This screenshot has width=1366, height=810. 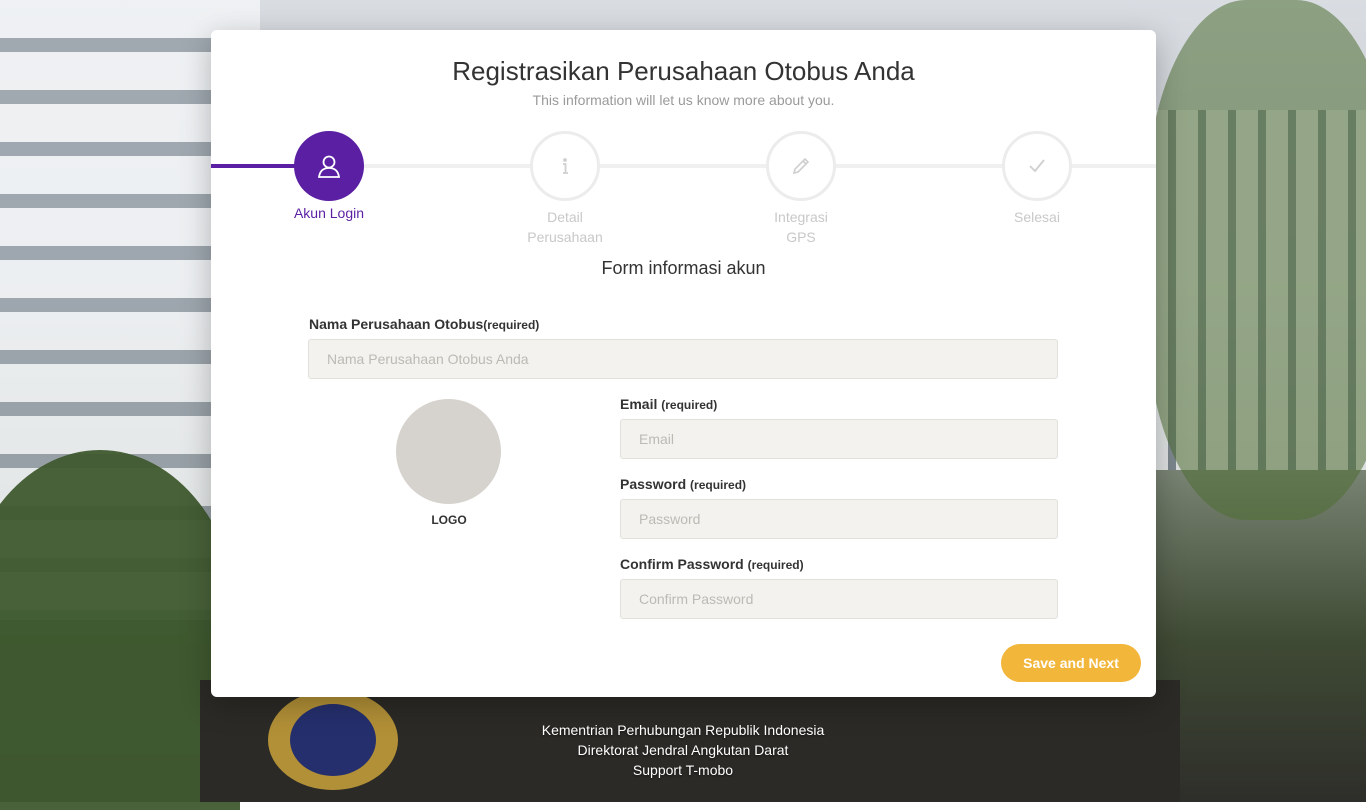 What do you see at coordinates (683, 71) in the screenshot?
I see `page-title: Registrasikan Perusahaan Otobus Anda` at bounding box center [683, 71].